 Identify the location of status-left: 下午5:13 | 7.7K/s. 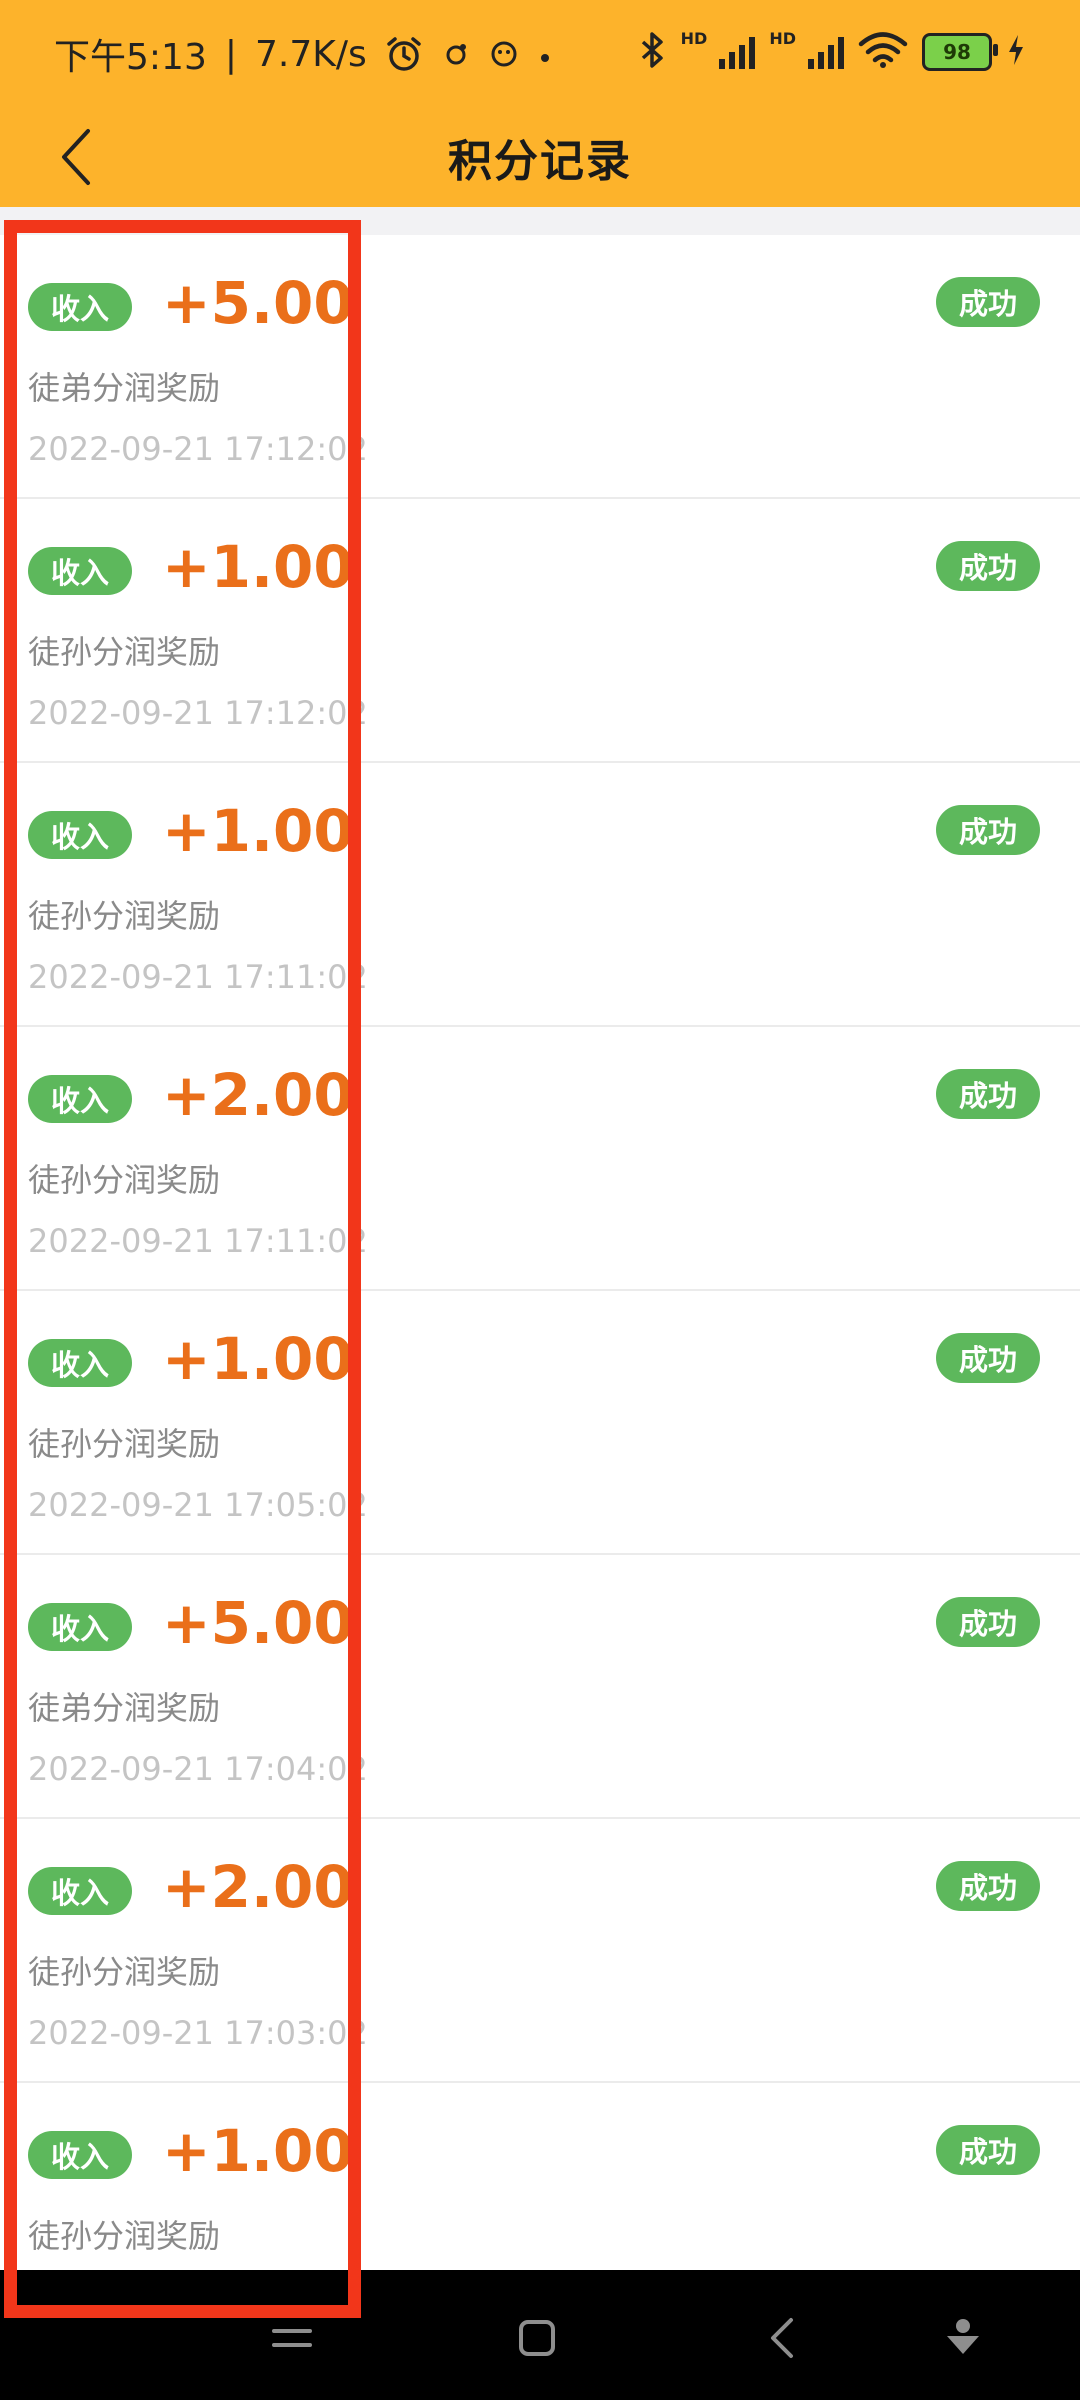
(303, 54).